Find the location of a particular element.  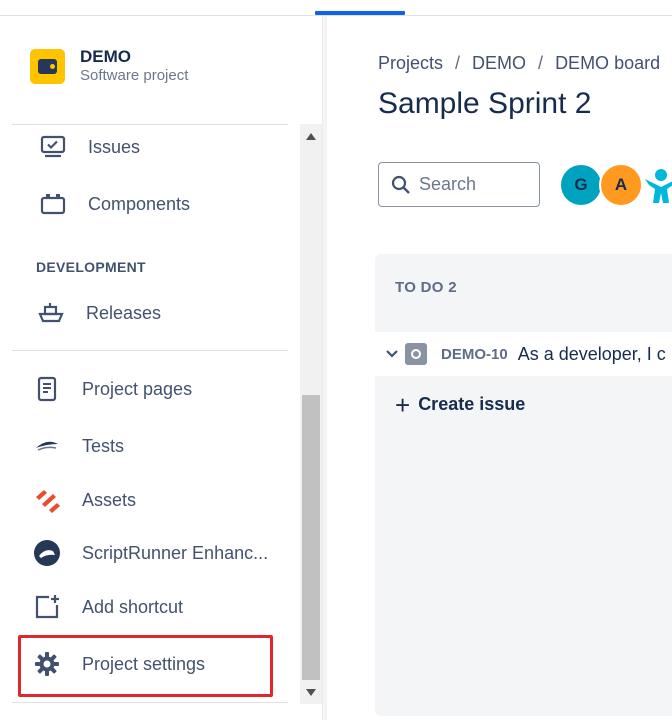

top-navigation-bar is located at coordinates (336, 8).